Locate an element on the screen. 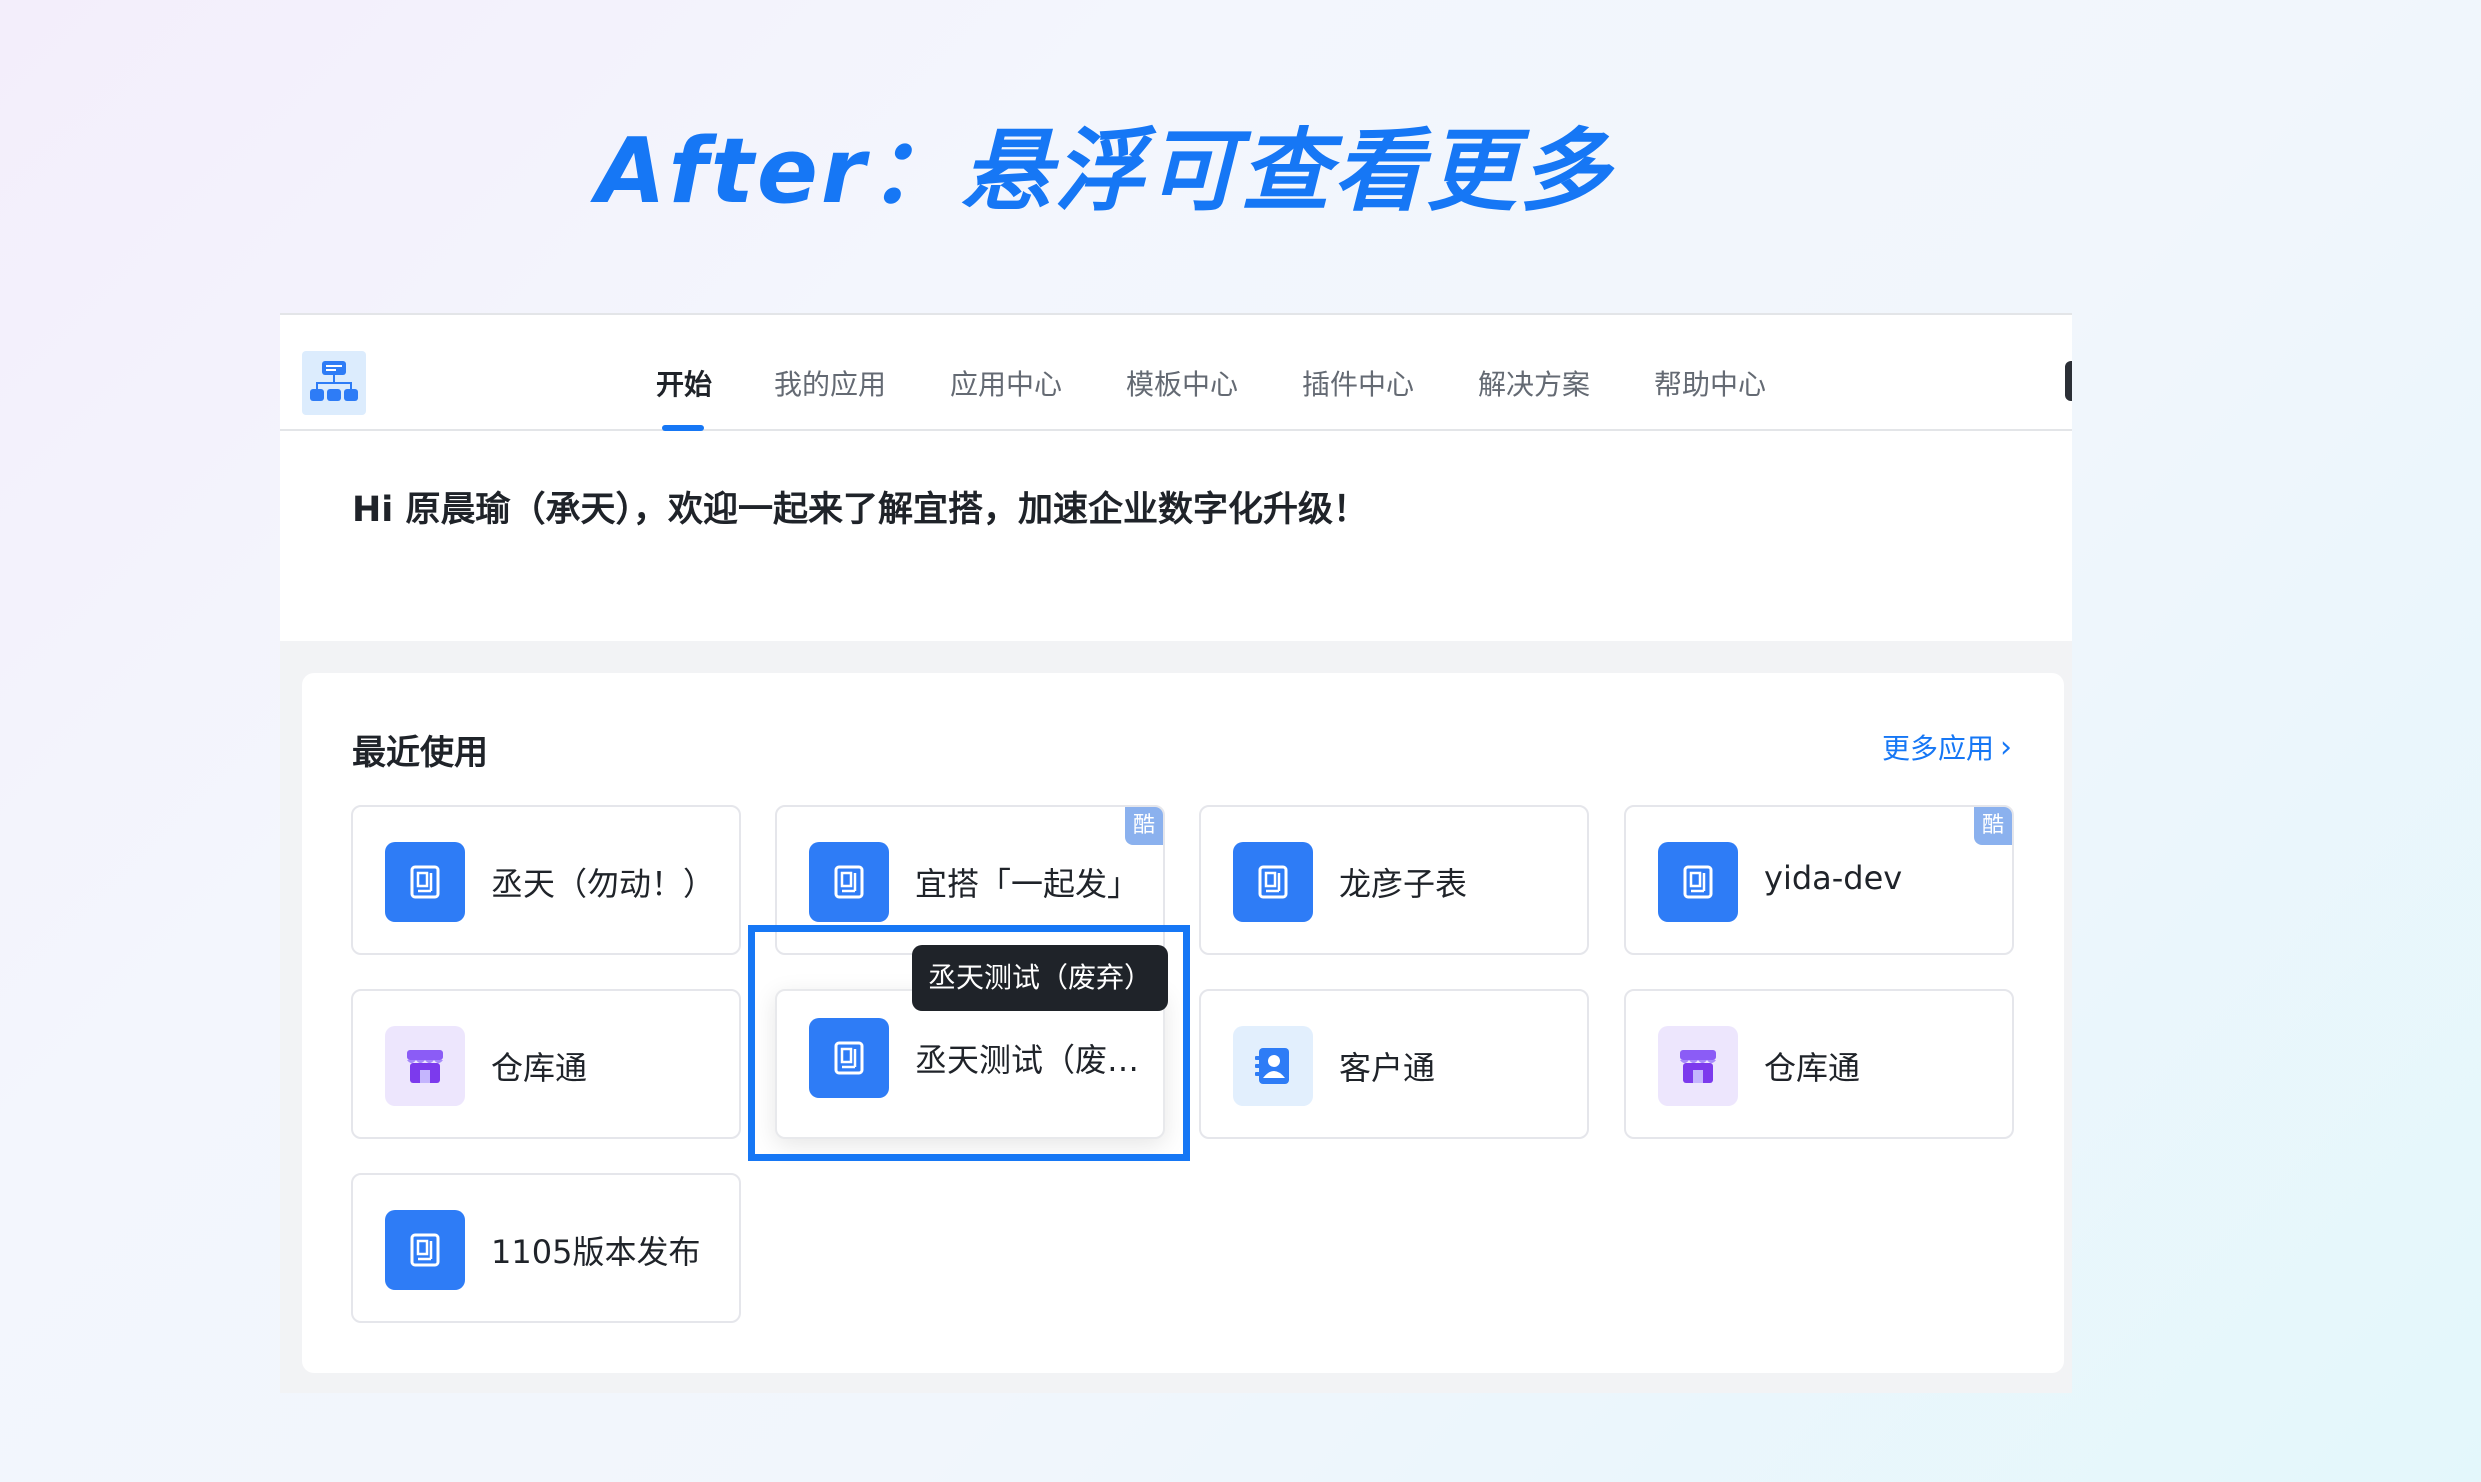  app-card-name: 龙彦子表 is located at coordinates (1403, 884).